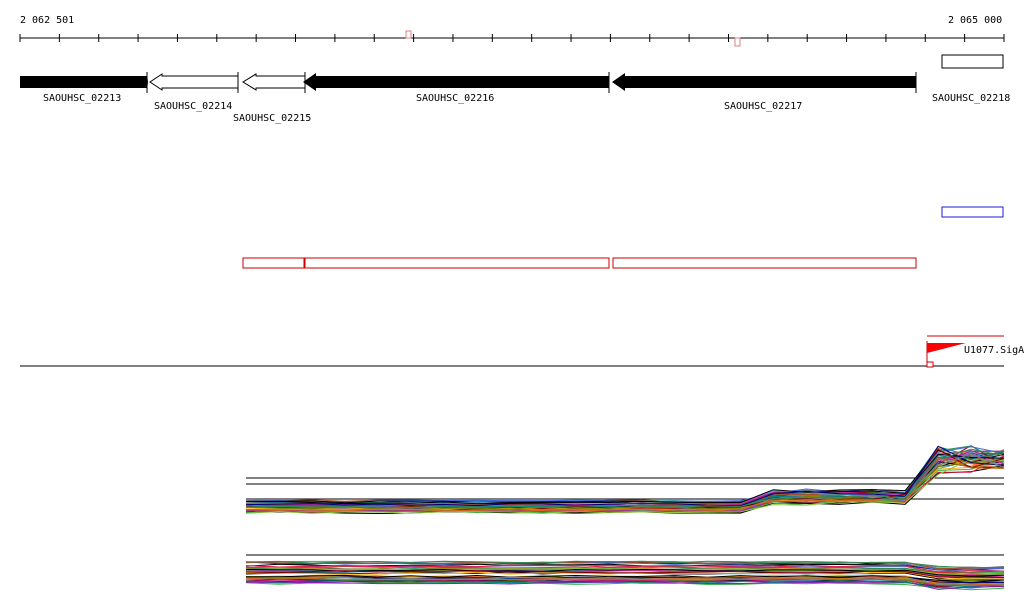 This screenshot has height=611, width=1024. I want to click on coordinate-ruler: 2 062 501 2 065 000, so click(512, 31).